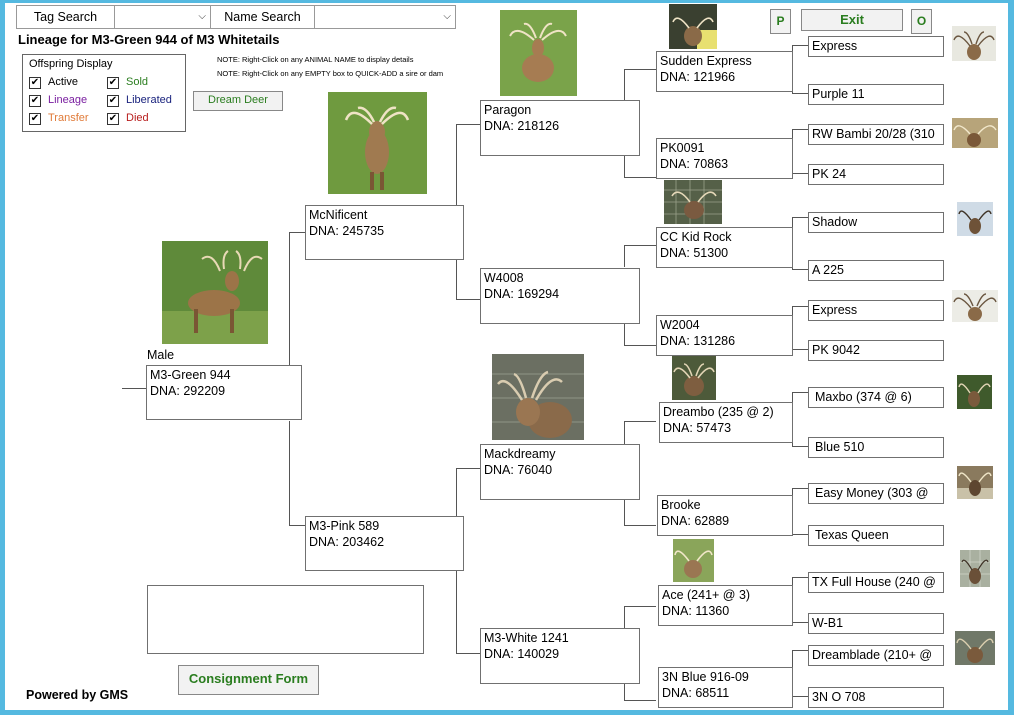  What do you see at coordinates (876, 134) in the screenshot?
I see `gen5-box: RW Bambi 20/28 (310` at bounding box center [876, 134].